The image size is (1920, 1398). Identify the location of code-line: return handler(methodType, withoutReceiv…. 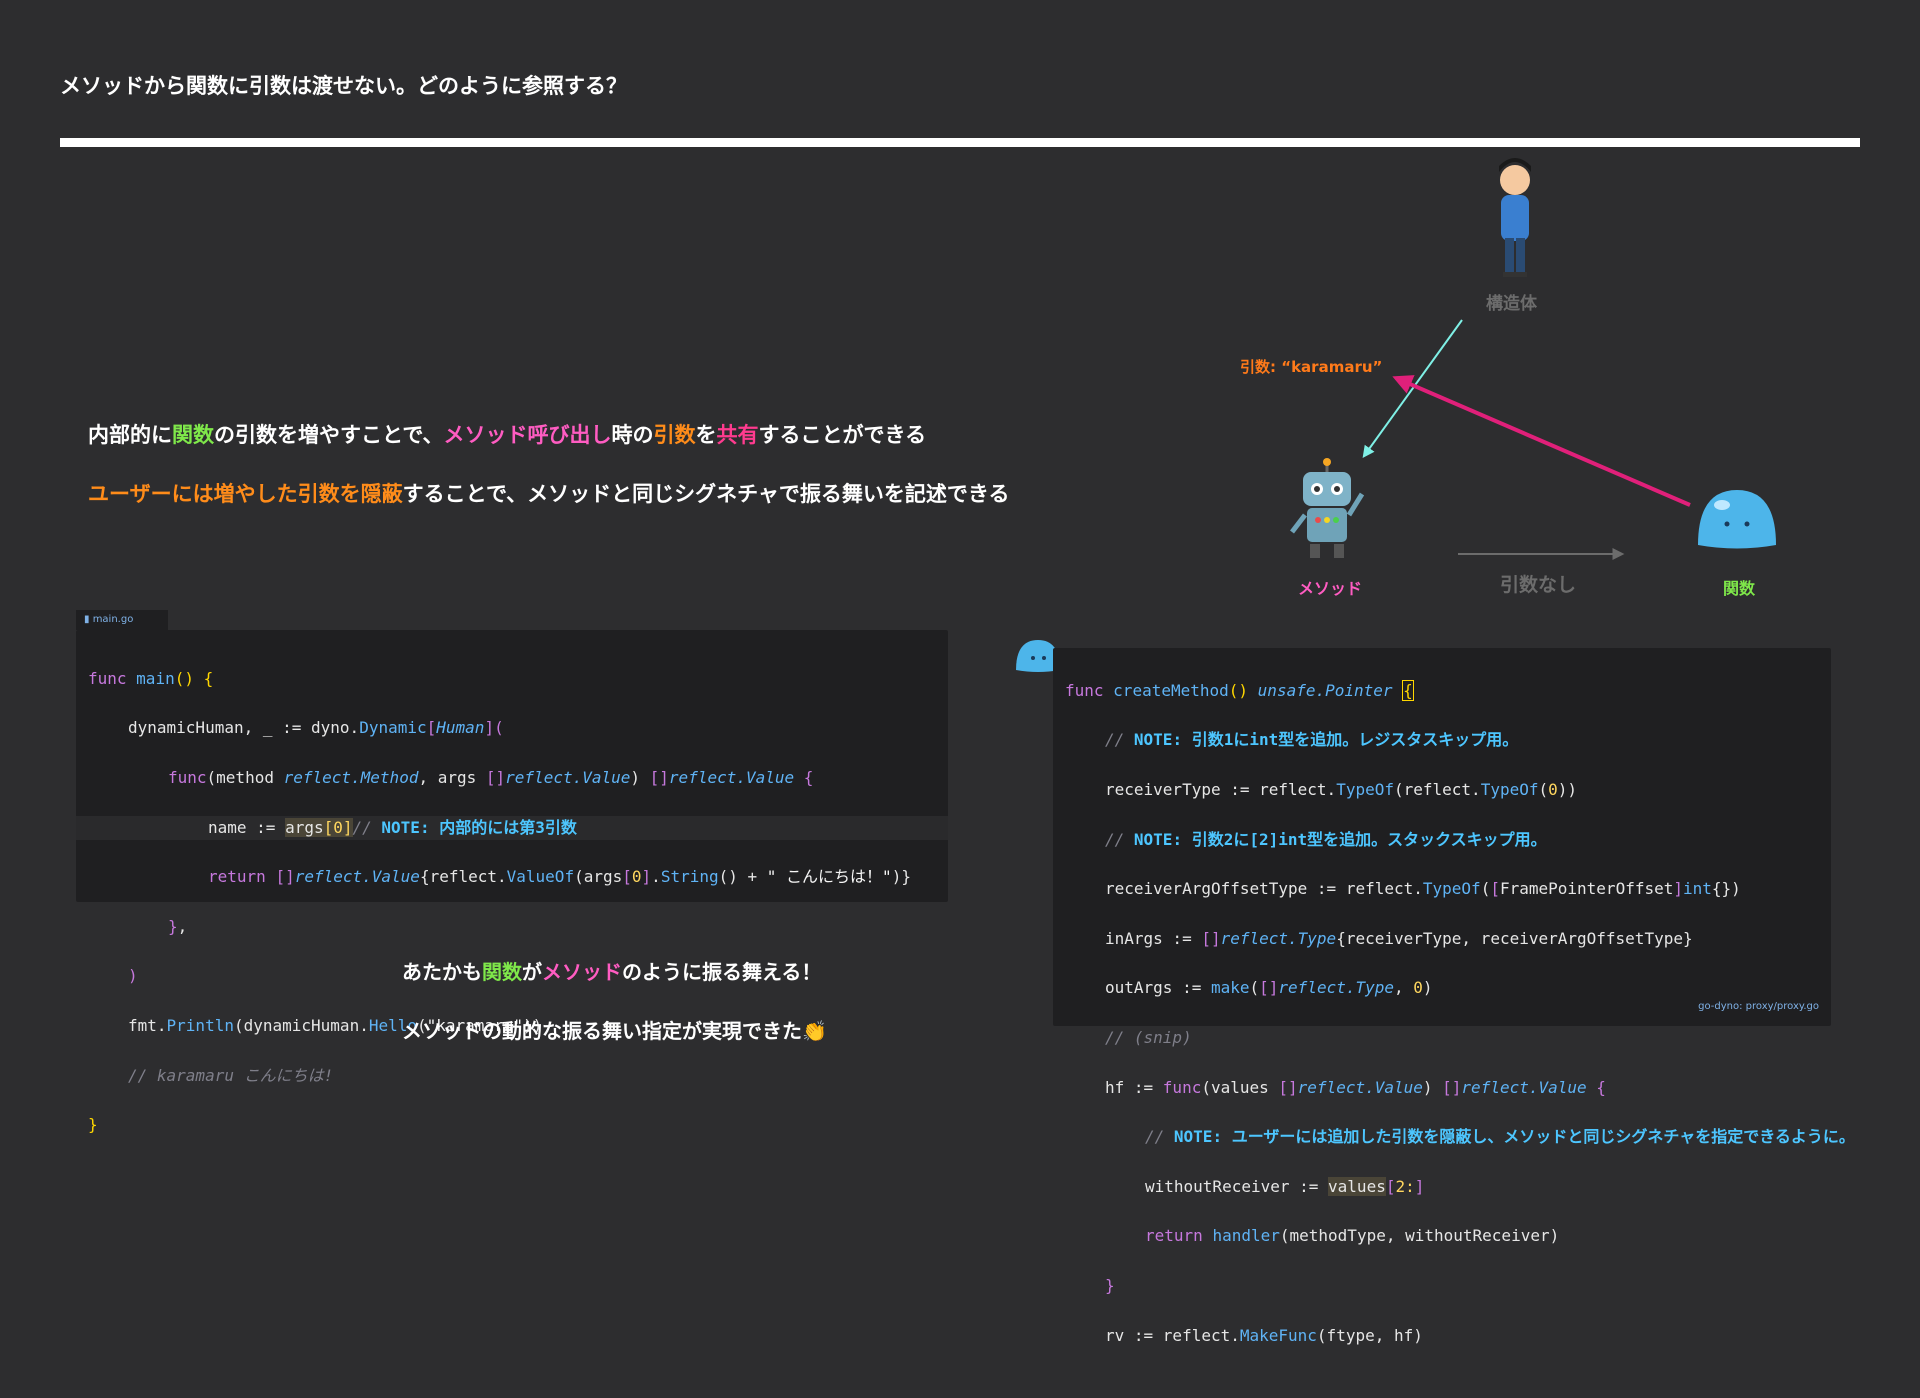
(1352, 1236).